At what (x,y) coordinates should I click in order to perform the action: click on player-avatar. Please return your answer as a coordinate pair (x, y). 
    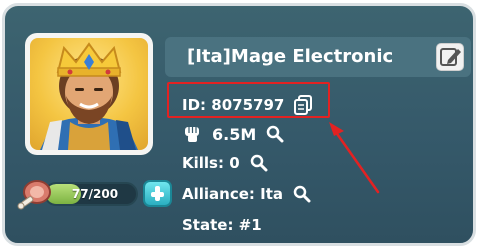
    Looking at the image, I should click on (89, 94).